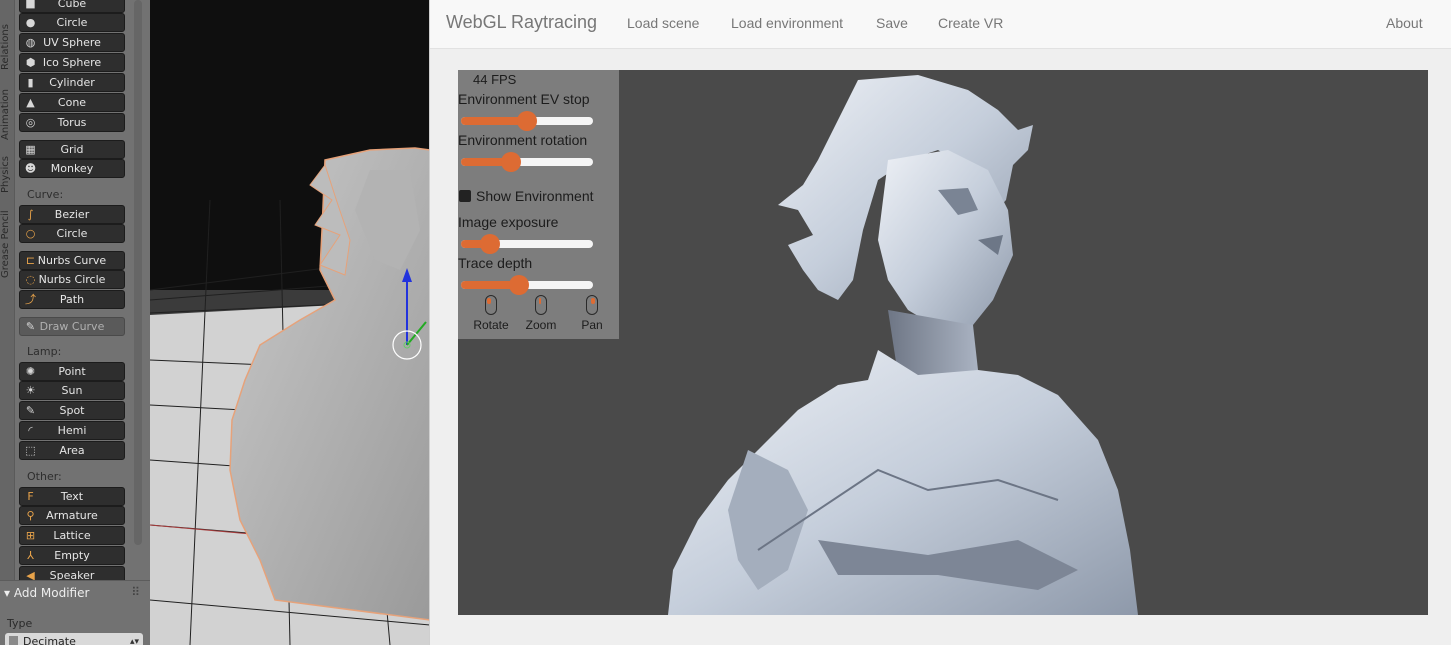 The width and height of the screenshot is (1451, 645). I want to click on tool-label: Path, so click(72, 299).